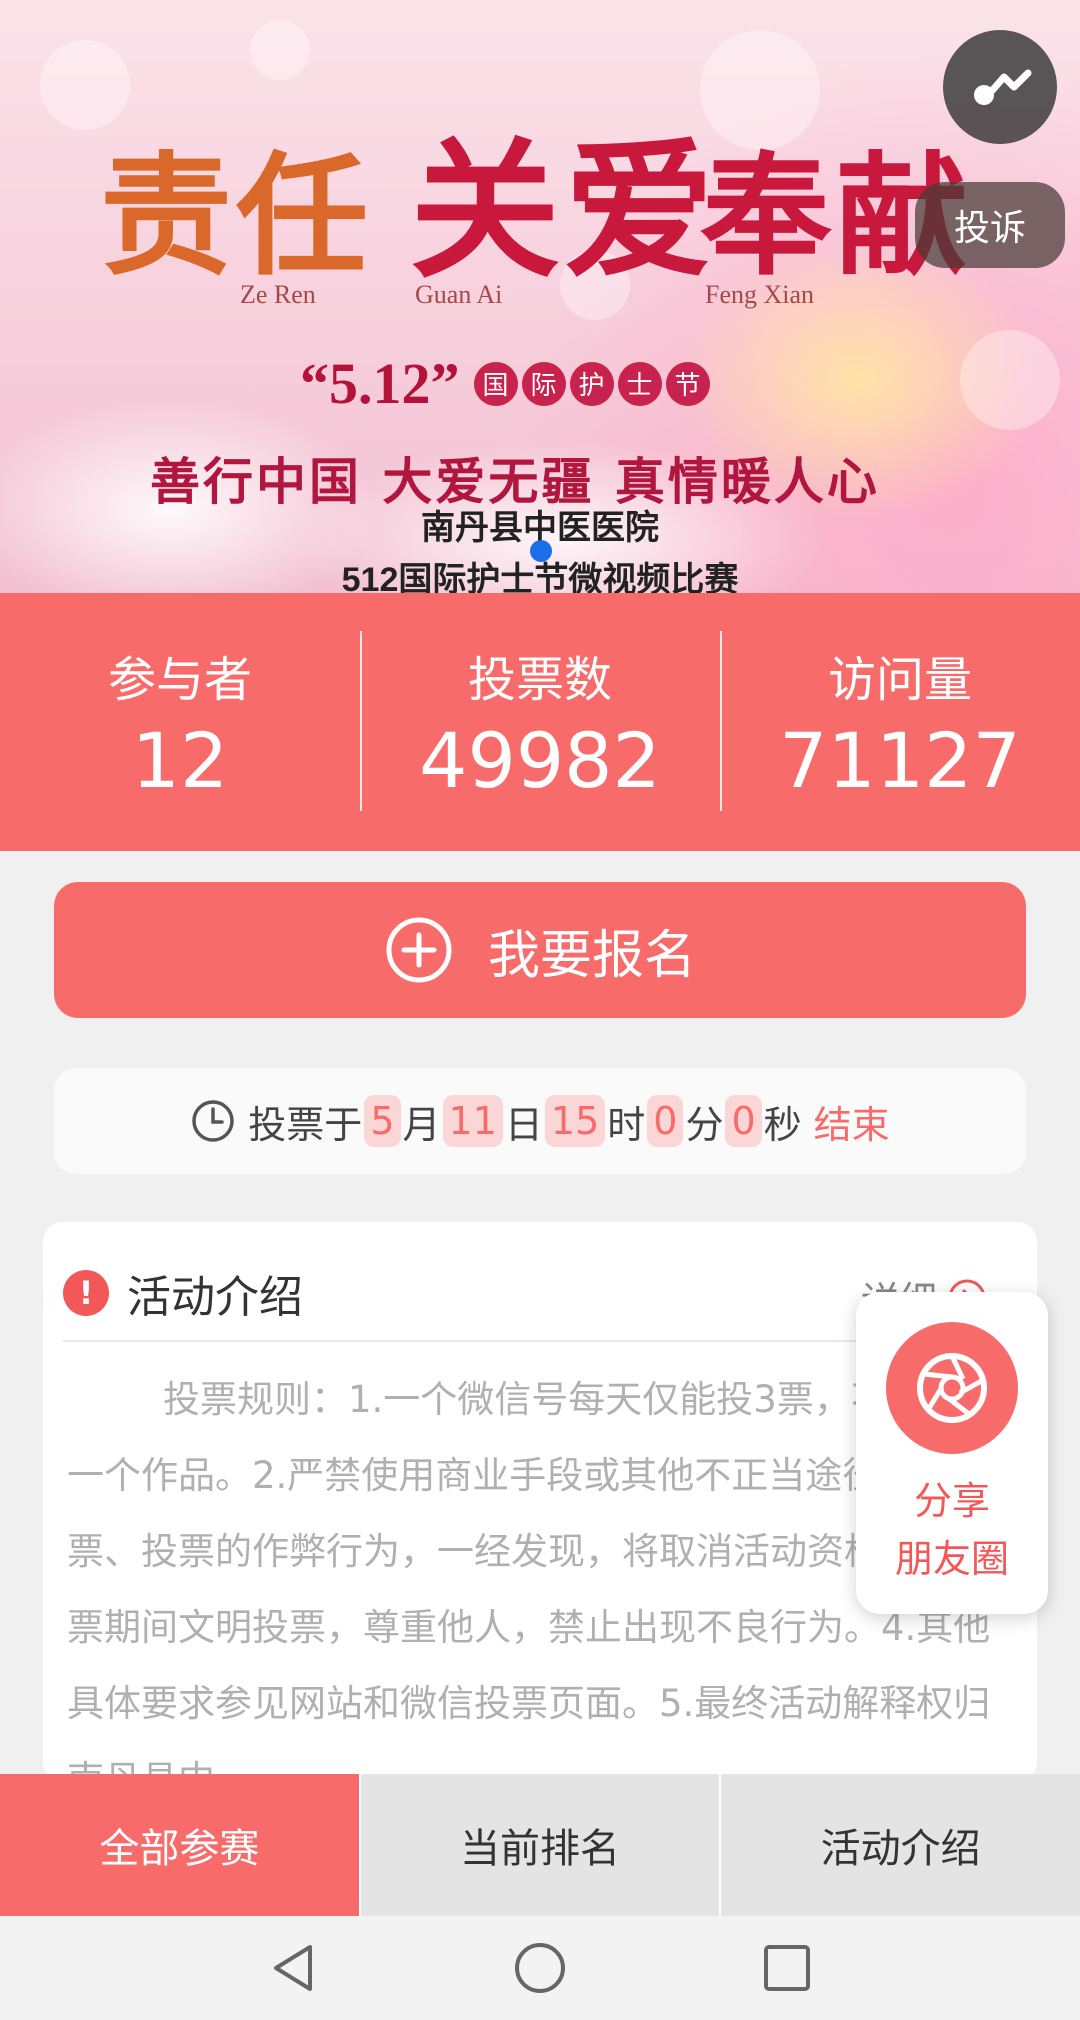  What do you see at coordinates (278, 294) in the screenshot?
I see `banner-pinyin-1: Ze Ren` at bounding box center [278, 294].